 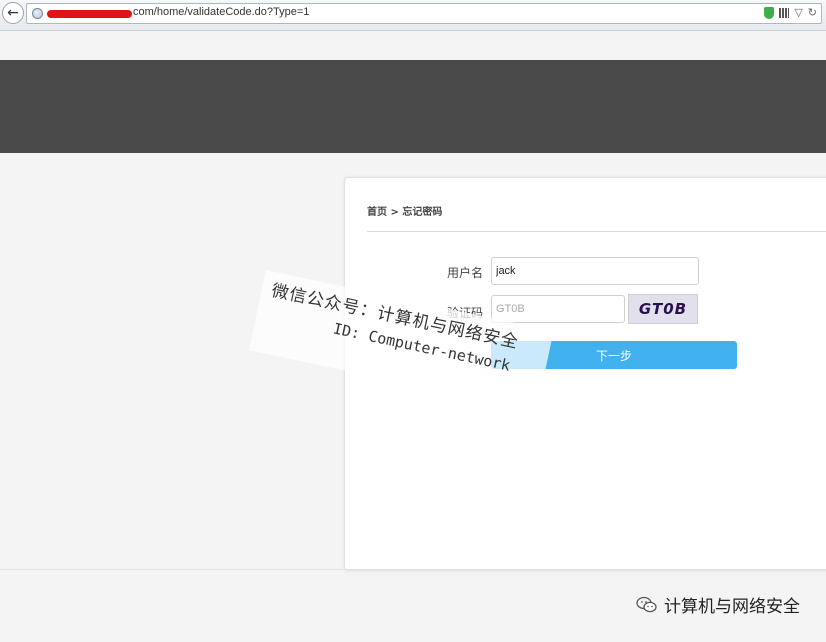 I want to click on footer-brand-text: 计算机与网络安全, so click(x=732, y=607).